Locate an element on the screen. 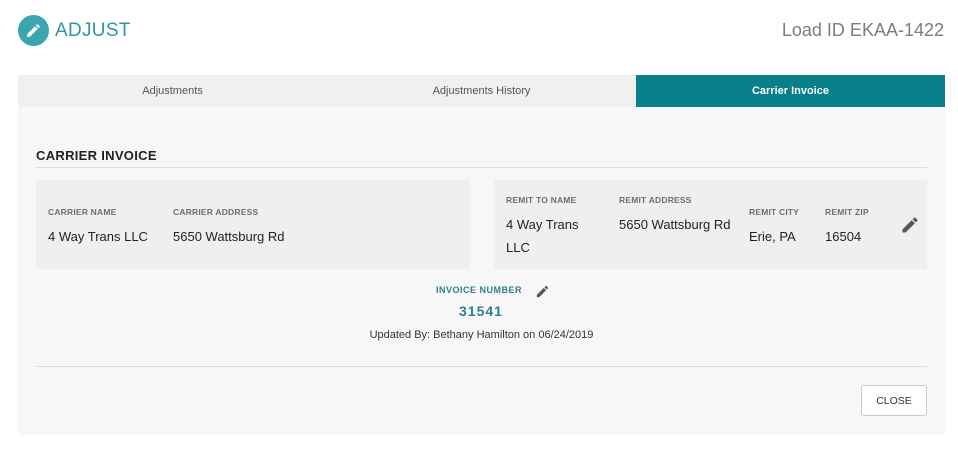  carrier-address-value: 5650 Wattsburg Rd is located at coordinates (229, 236).